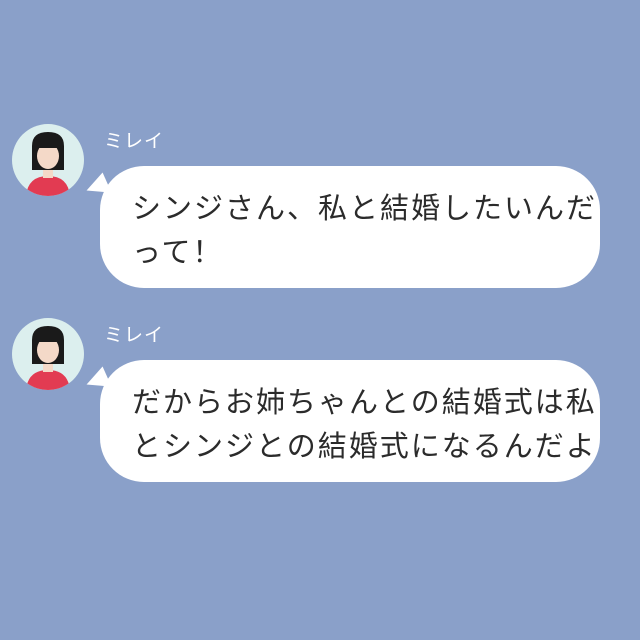 The image size is (640, 640). What do you see at coordinates (178, 252) in the screenshot?
I see `message-line: って！` at bounding box center [178, 252].